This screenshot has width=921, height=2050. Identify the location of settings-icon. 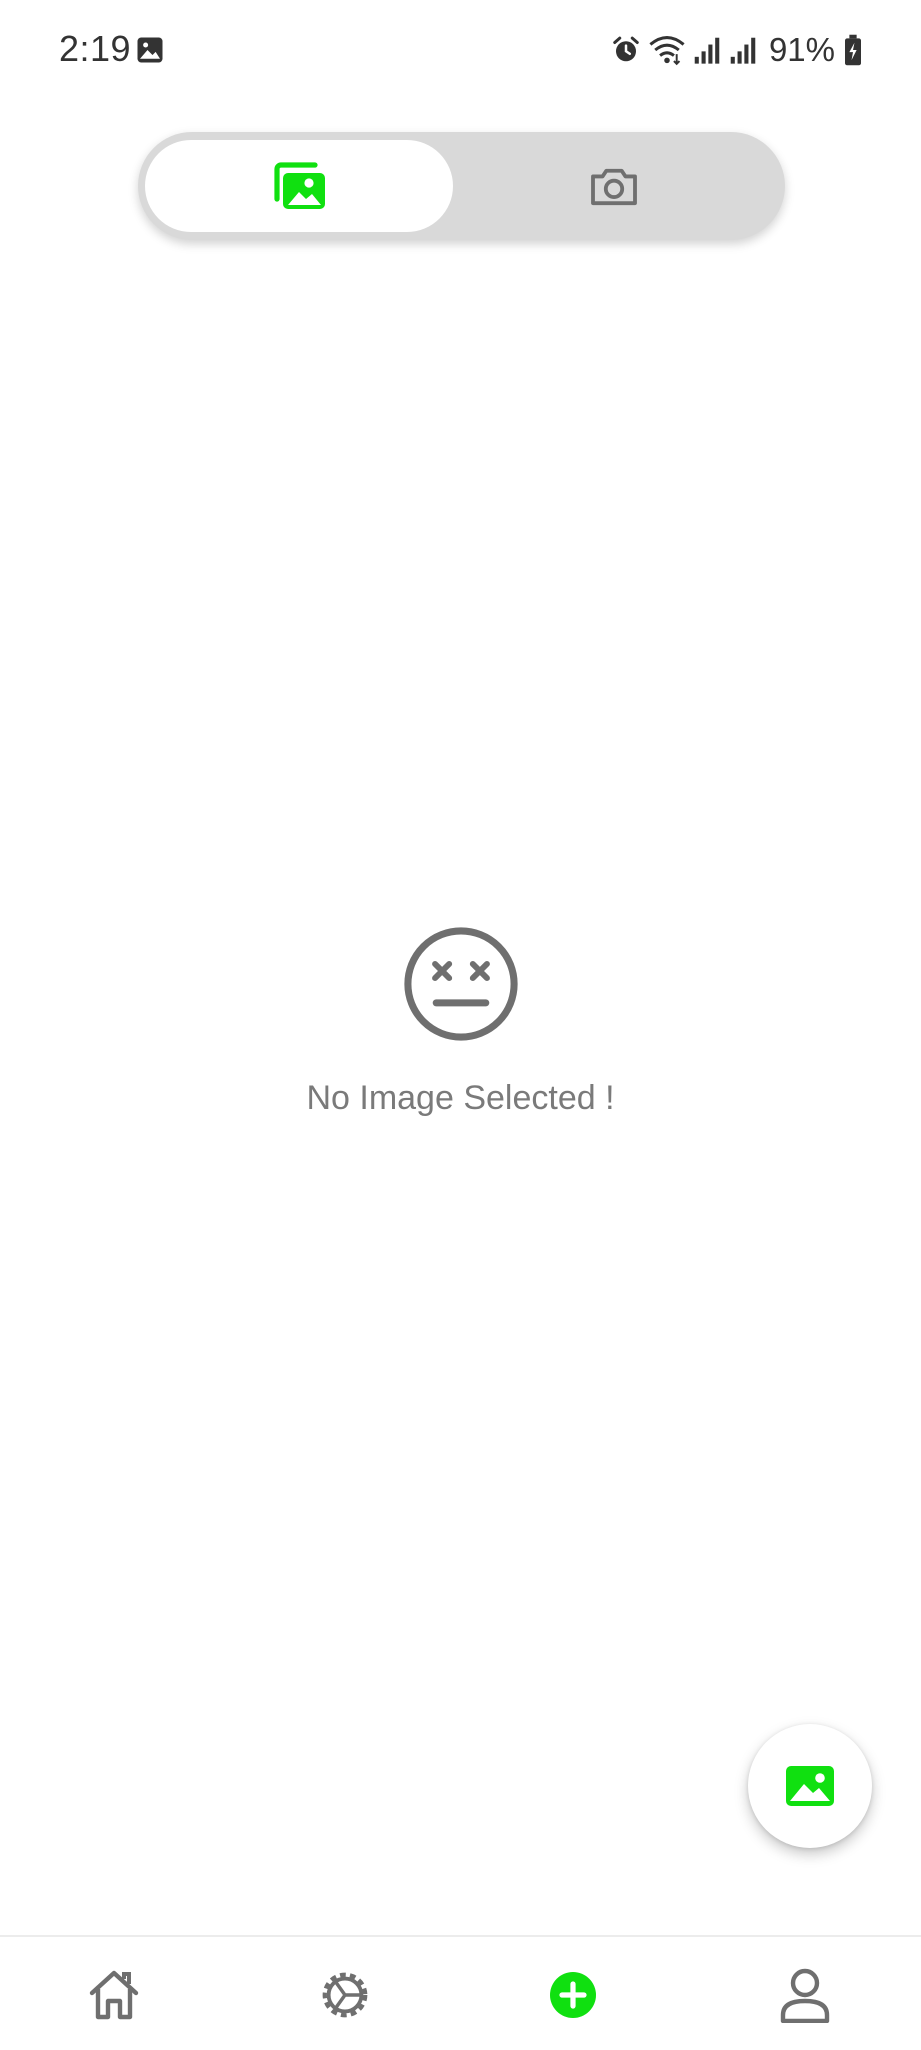
(345, 1995).